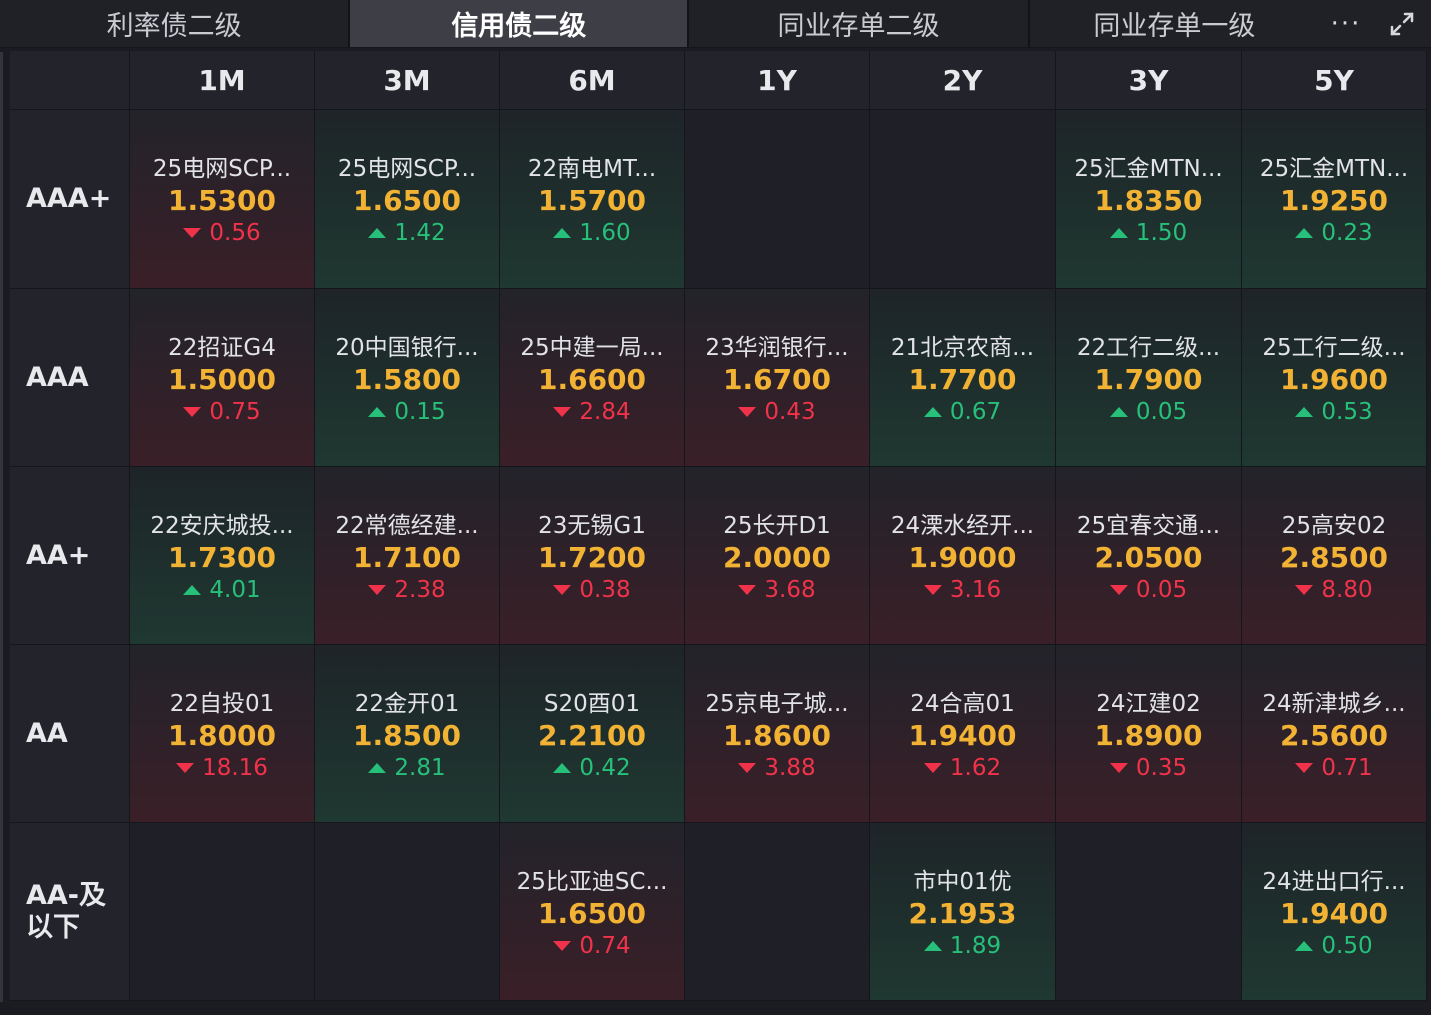 The width and height of the screenshot is (1431, 1015). What do you see at coordinates (222, 199) in the screenshot?
I see `bond-cell: 25电网SCP... 1.5300 0.56` at bounding box center [222, 199].